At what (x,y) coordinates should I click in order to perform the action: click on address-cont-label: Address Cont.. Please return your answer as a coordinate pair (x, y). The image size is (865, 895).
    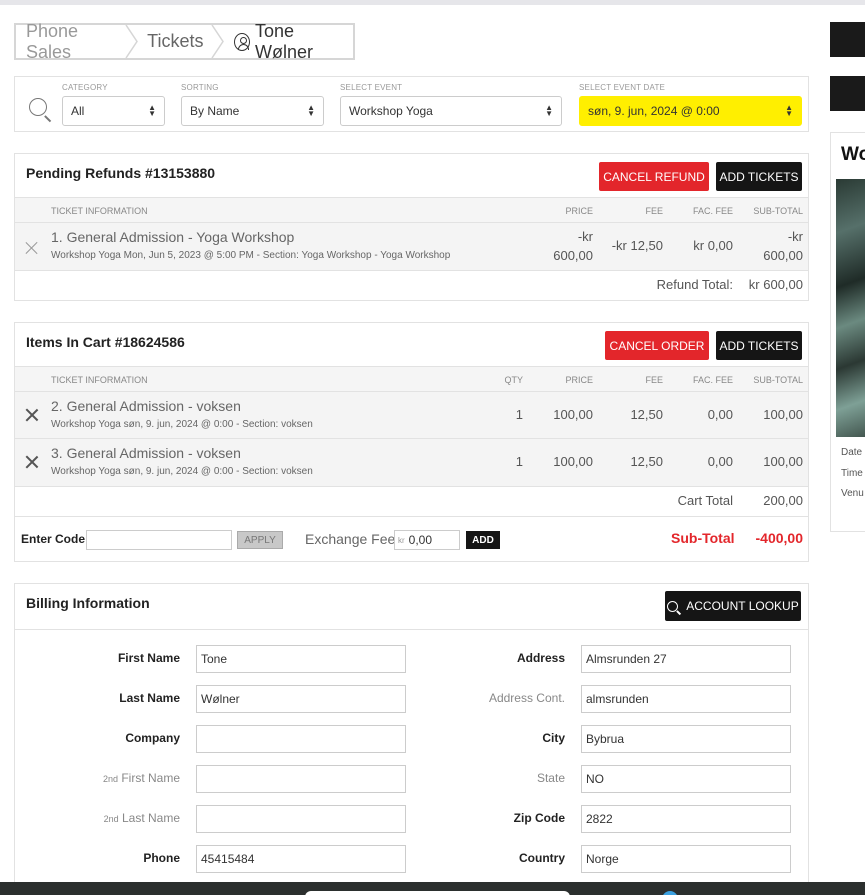
    Looking at the image, I should click on (526, 698).